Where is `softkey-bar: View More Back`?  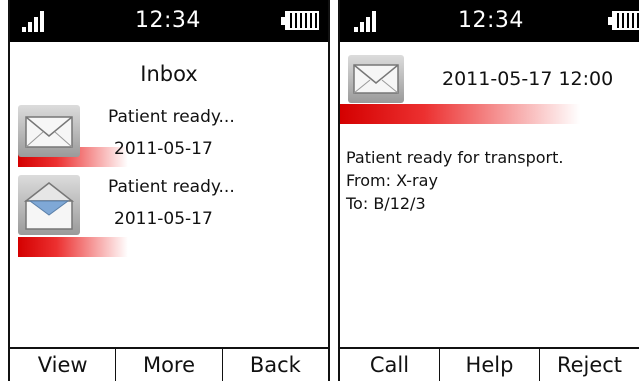
softkey-bar: View More Back is located at coordinates (169, 364).